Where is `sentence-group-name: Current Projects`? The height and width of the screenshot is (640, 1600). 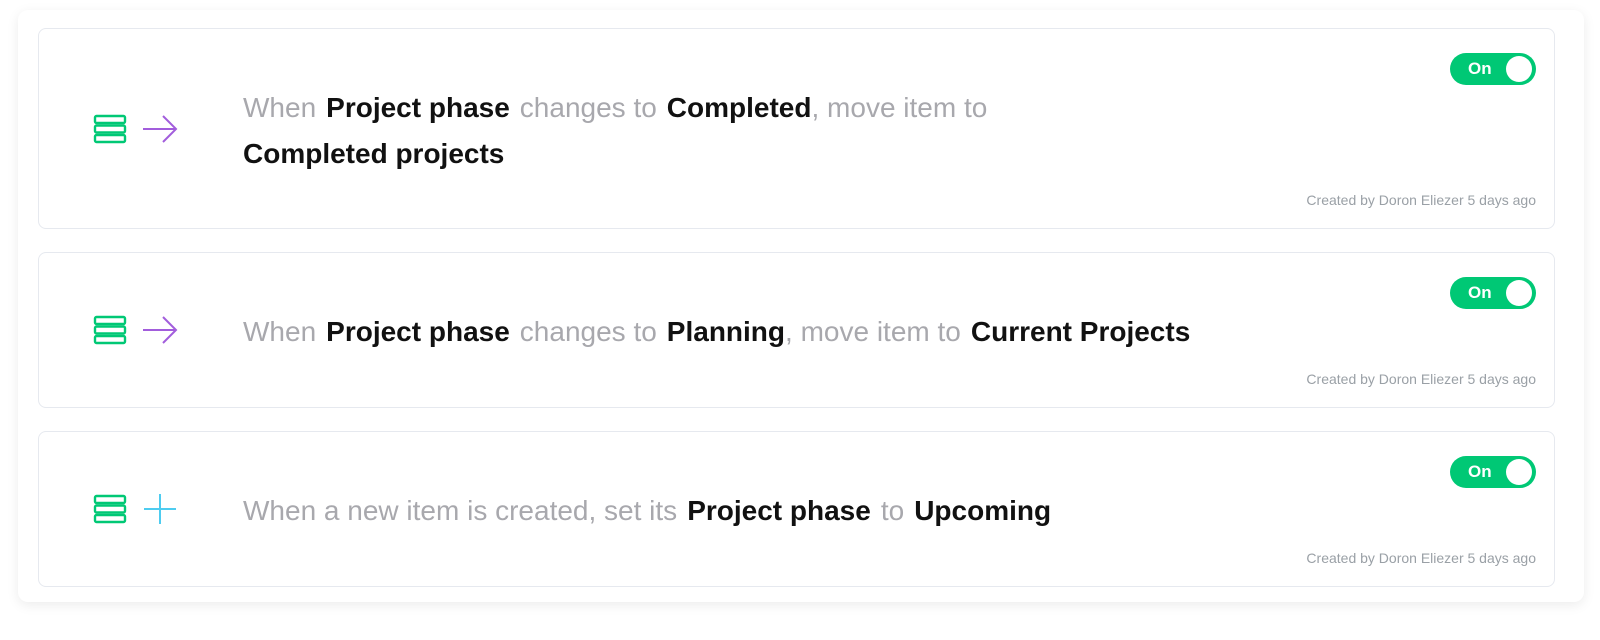 sentence-group-name: Current Projects is located at coordinates (1080, 331).